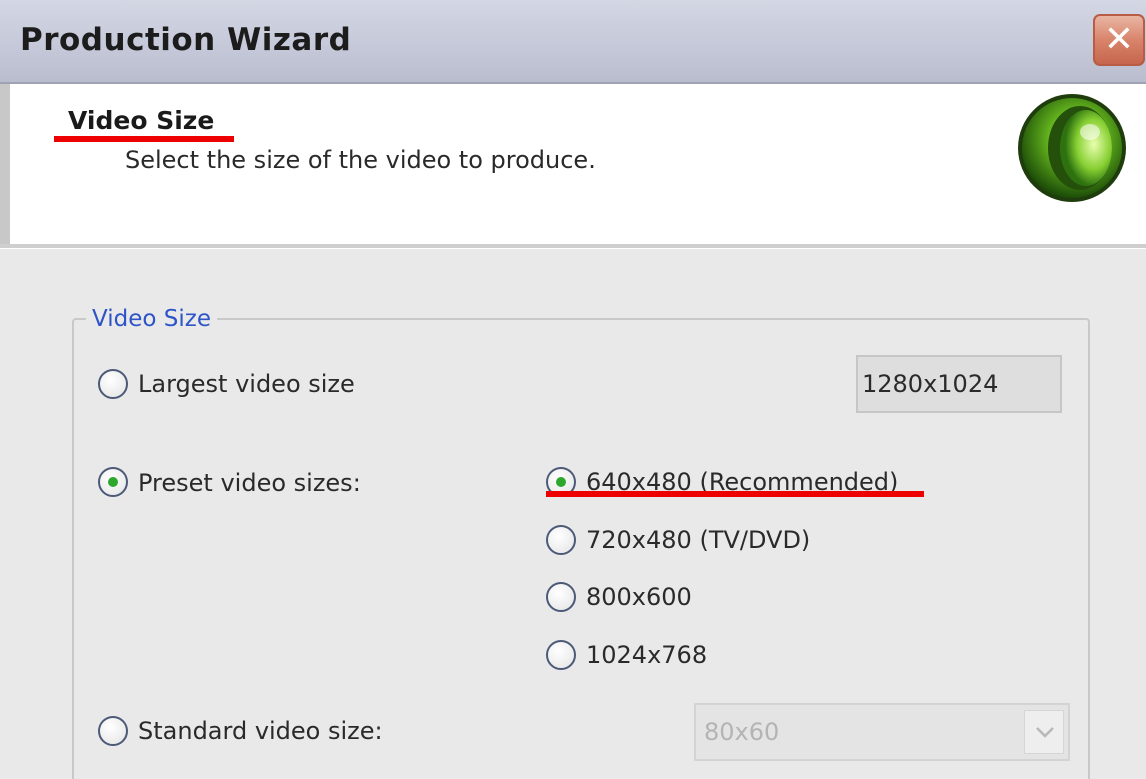 The width and height of the screenshot is (1146, 779). What do you see at coordinates (113, 731) in the screenshot?
I see `standard-video-size-radio` at bounding box center [113, 731].